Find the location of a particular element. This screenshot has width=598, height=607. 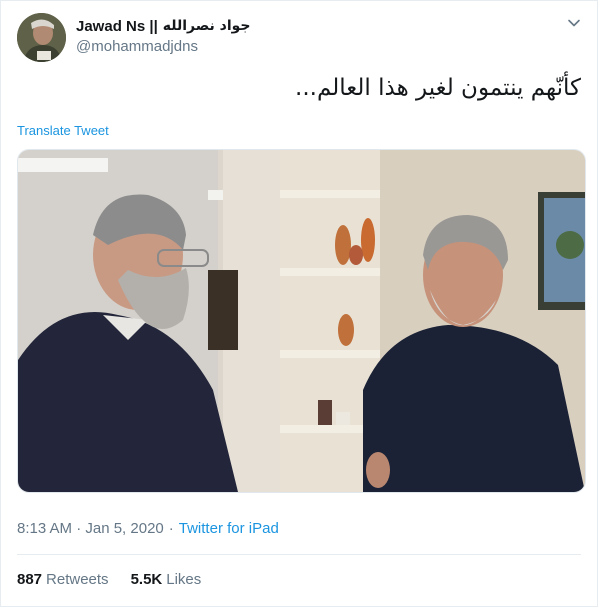

chevron-down-icon is located at coordinates (574, 23).